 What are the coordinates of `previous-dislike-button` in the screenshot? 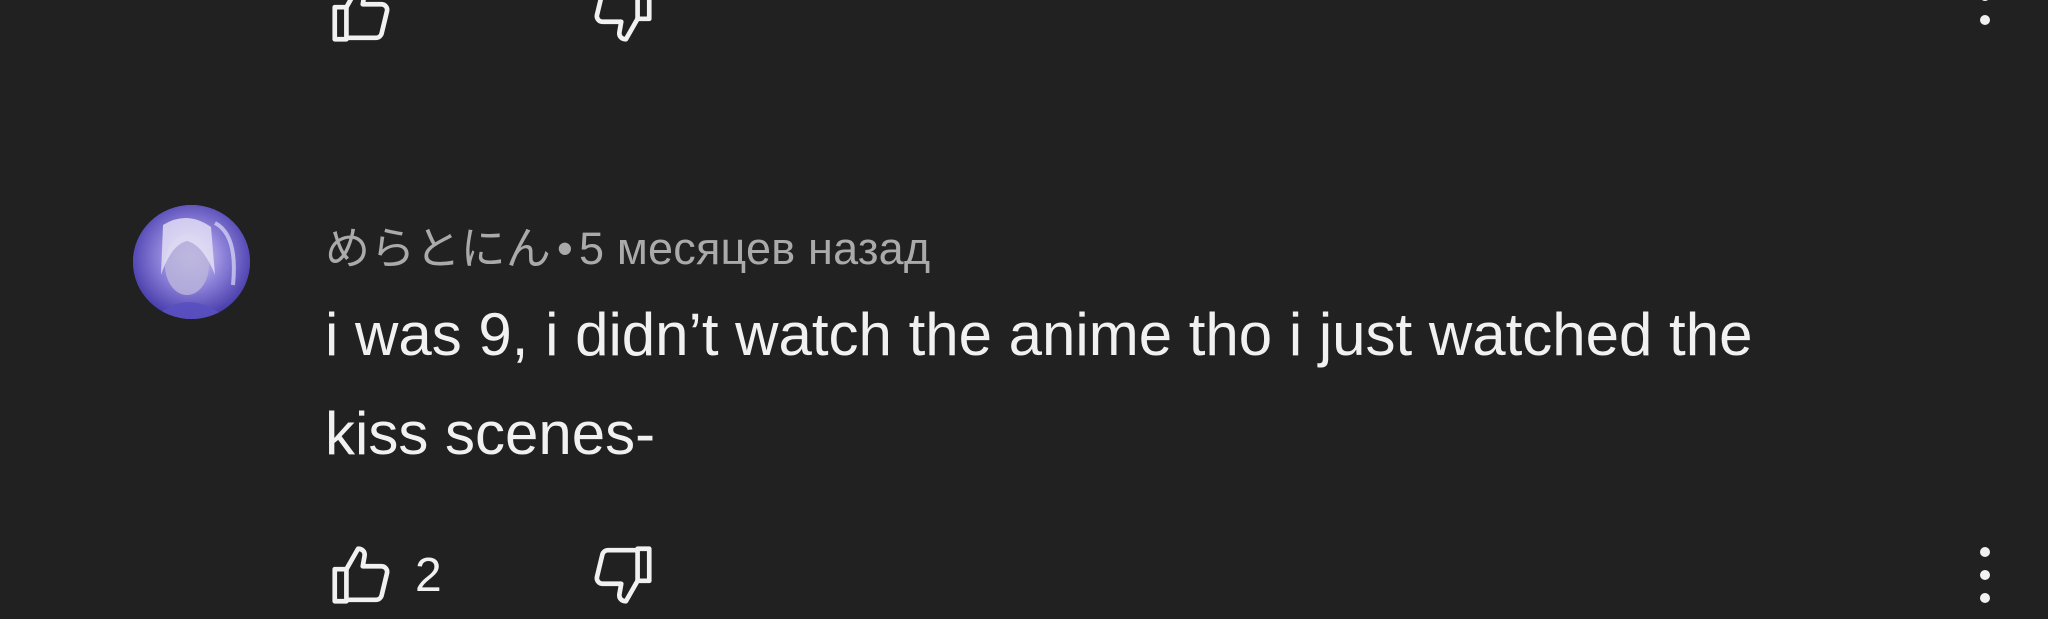 It's located at (623, 24).